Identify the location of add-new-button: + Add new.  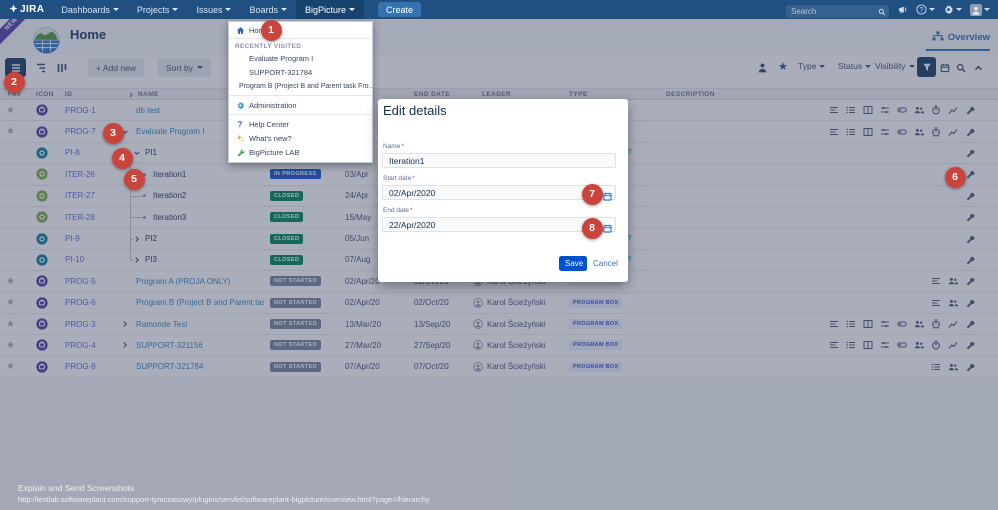
(116, 67).